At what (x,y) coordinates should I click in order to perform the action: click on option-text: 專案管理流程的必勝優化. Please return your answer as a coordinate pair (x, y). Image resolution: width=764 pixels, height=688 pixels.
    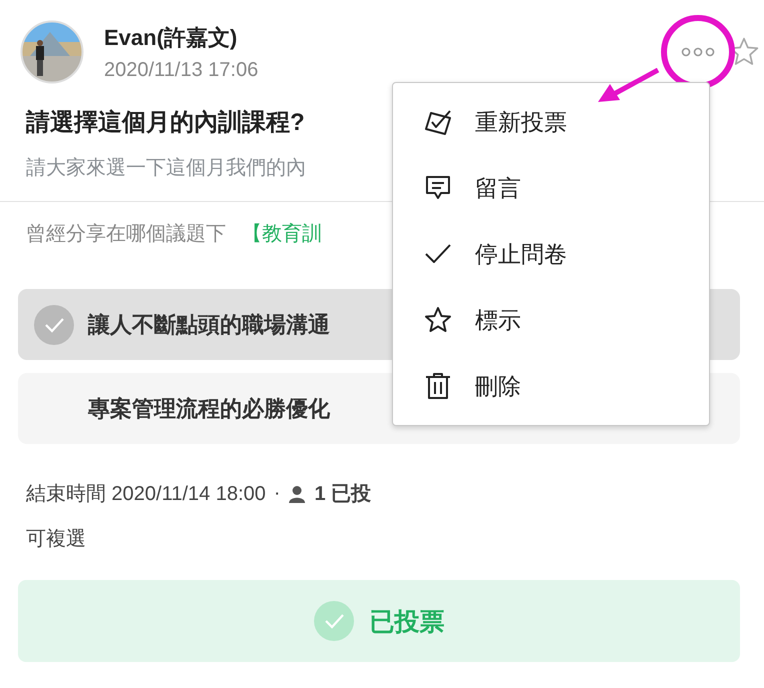
    Looking at the image, I should click on (209, 408).